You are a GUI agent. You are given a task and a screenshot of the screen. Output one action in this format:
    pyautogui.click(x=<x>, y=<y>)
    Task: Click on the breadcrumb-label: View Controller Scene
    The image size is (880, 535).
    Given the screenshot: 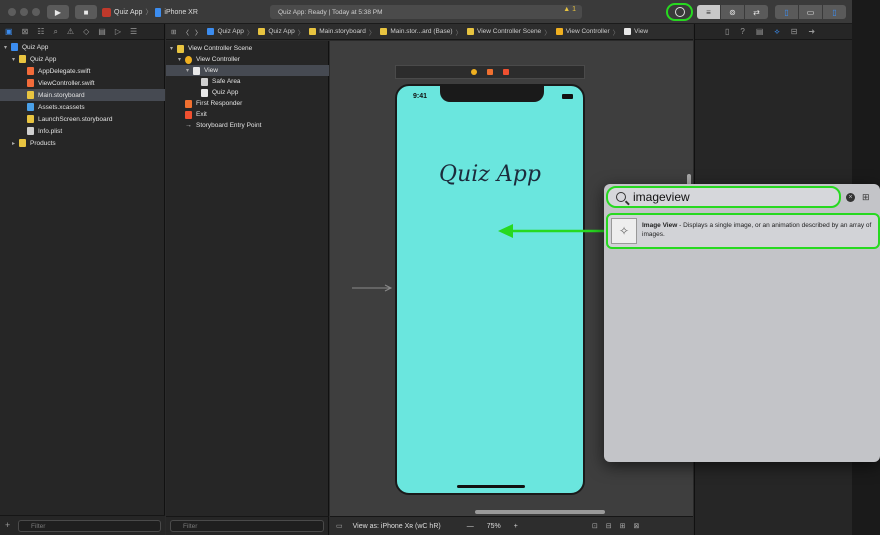 What is the action you would take?
    pyautogui.click(x=509, y=31)
    